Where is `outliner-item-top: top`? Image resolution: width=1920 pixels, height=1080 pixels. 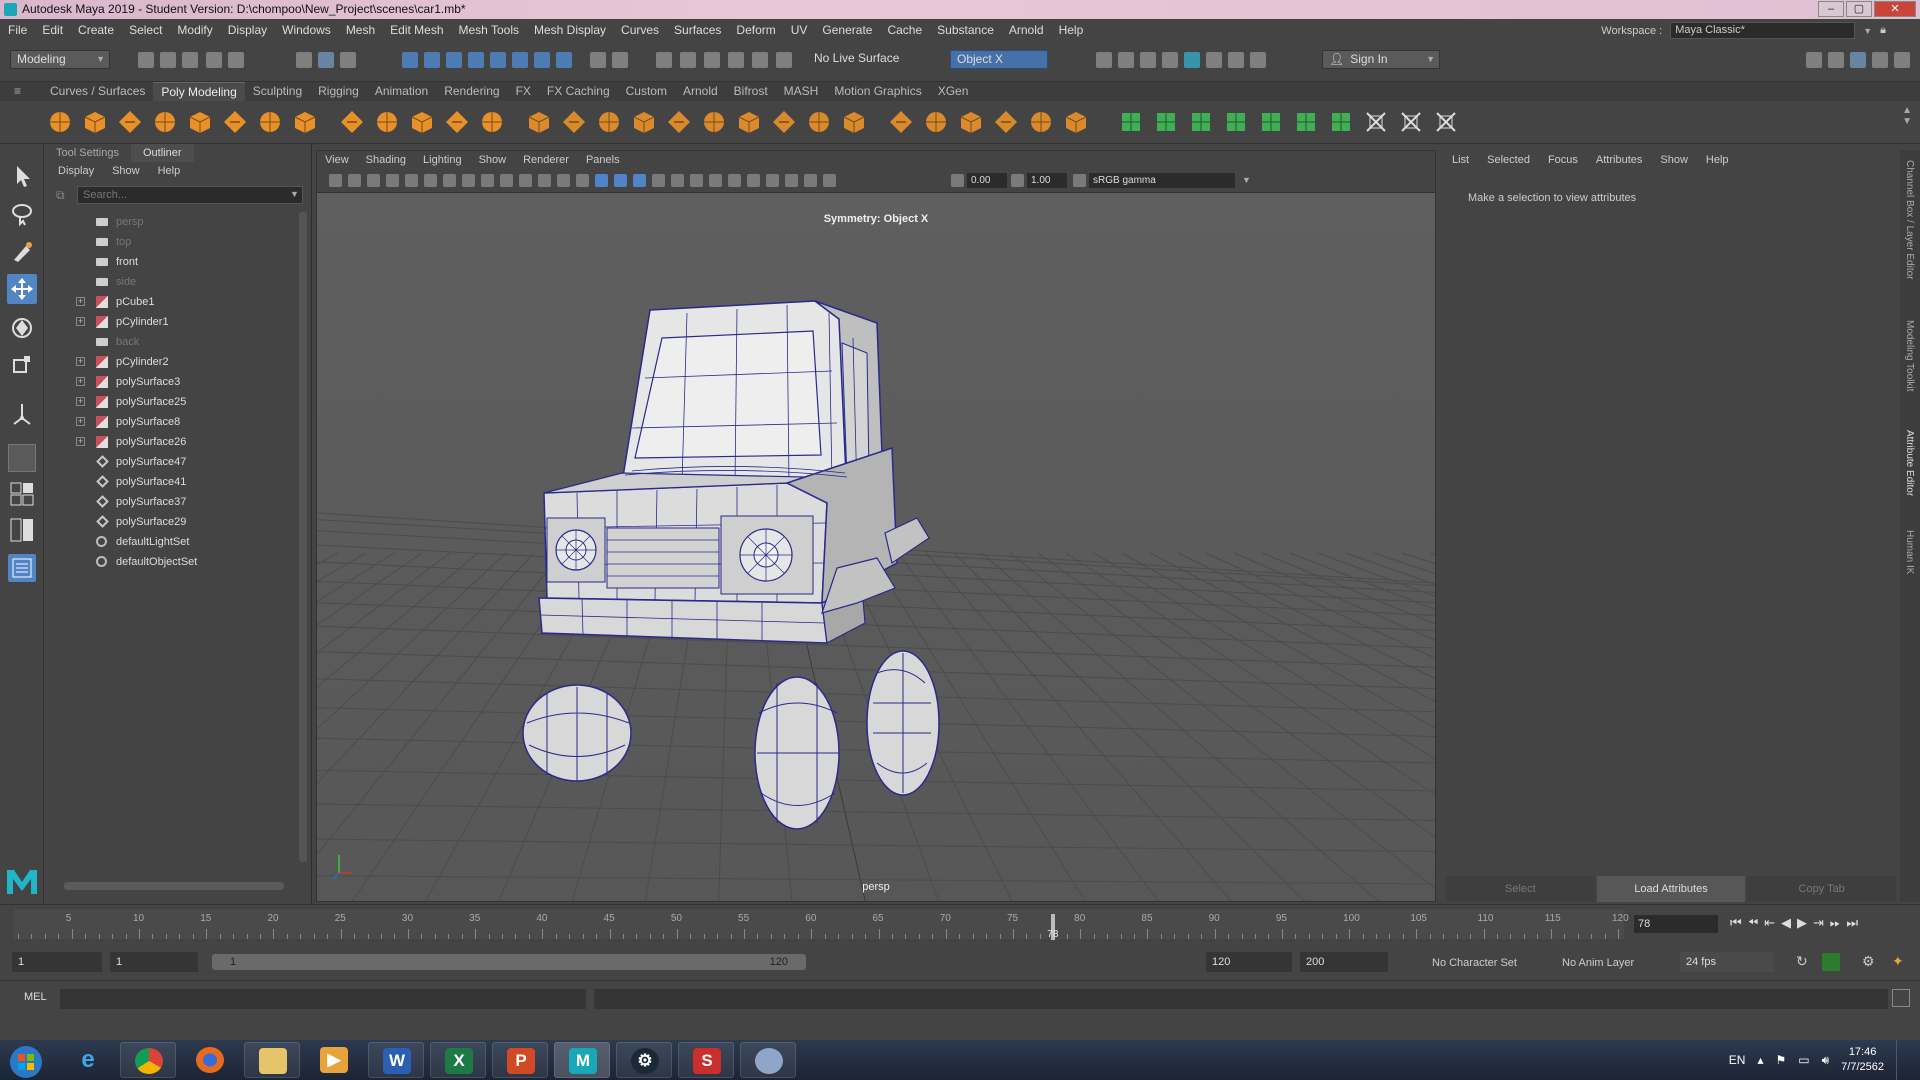
outliner-item-top: top is located at coordinates (174, 242).